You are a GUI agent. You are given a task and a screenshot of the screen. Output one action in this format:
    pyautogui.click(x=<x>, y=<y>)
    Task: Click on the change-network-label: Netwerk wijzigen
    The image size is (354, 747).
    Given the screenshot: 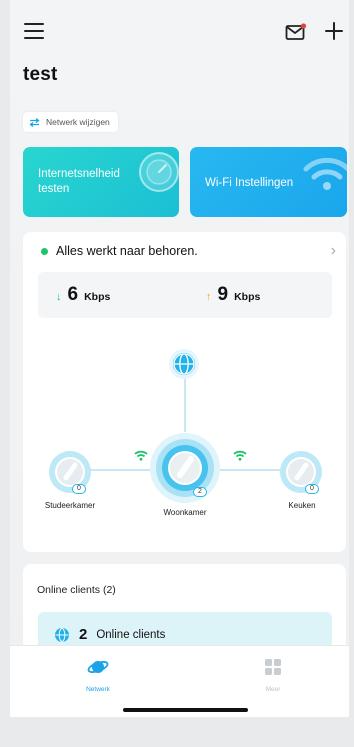 What is the action you would take?
    pyautogui.click(x=78, y=122)
    